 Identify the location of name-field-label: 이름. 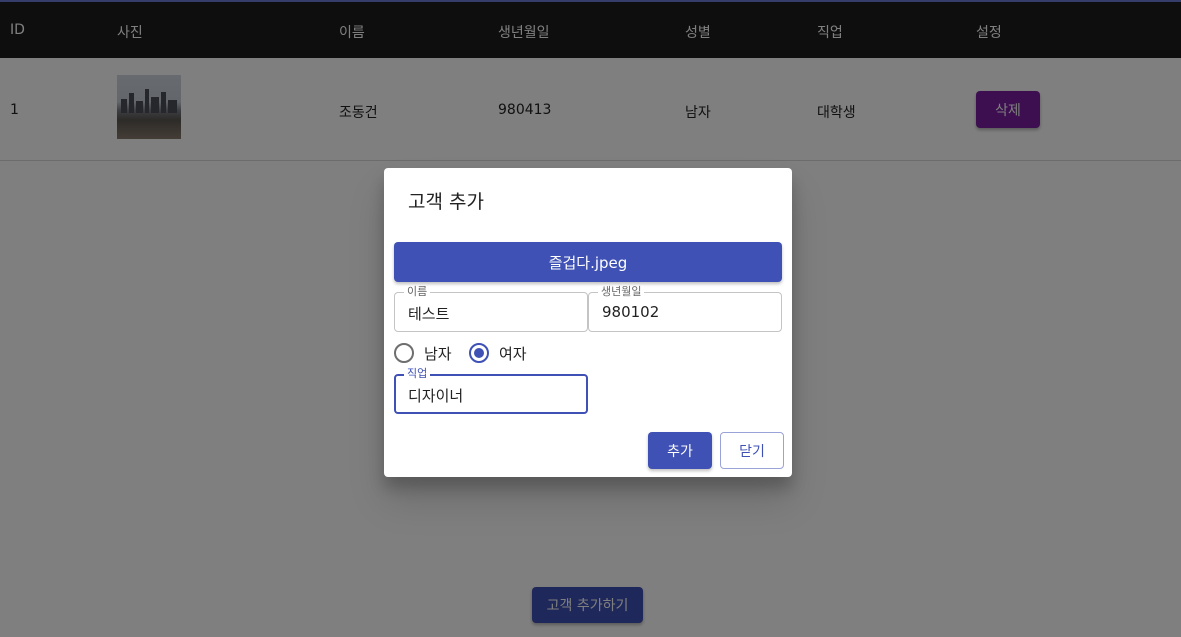
(417, 292).